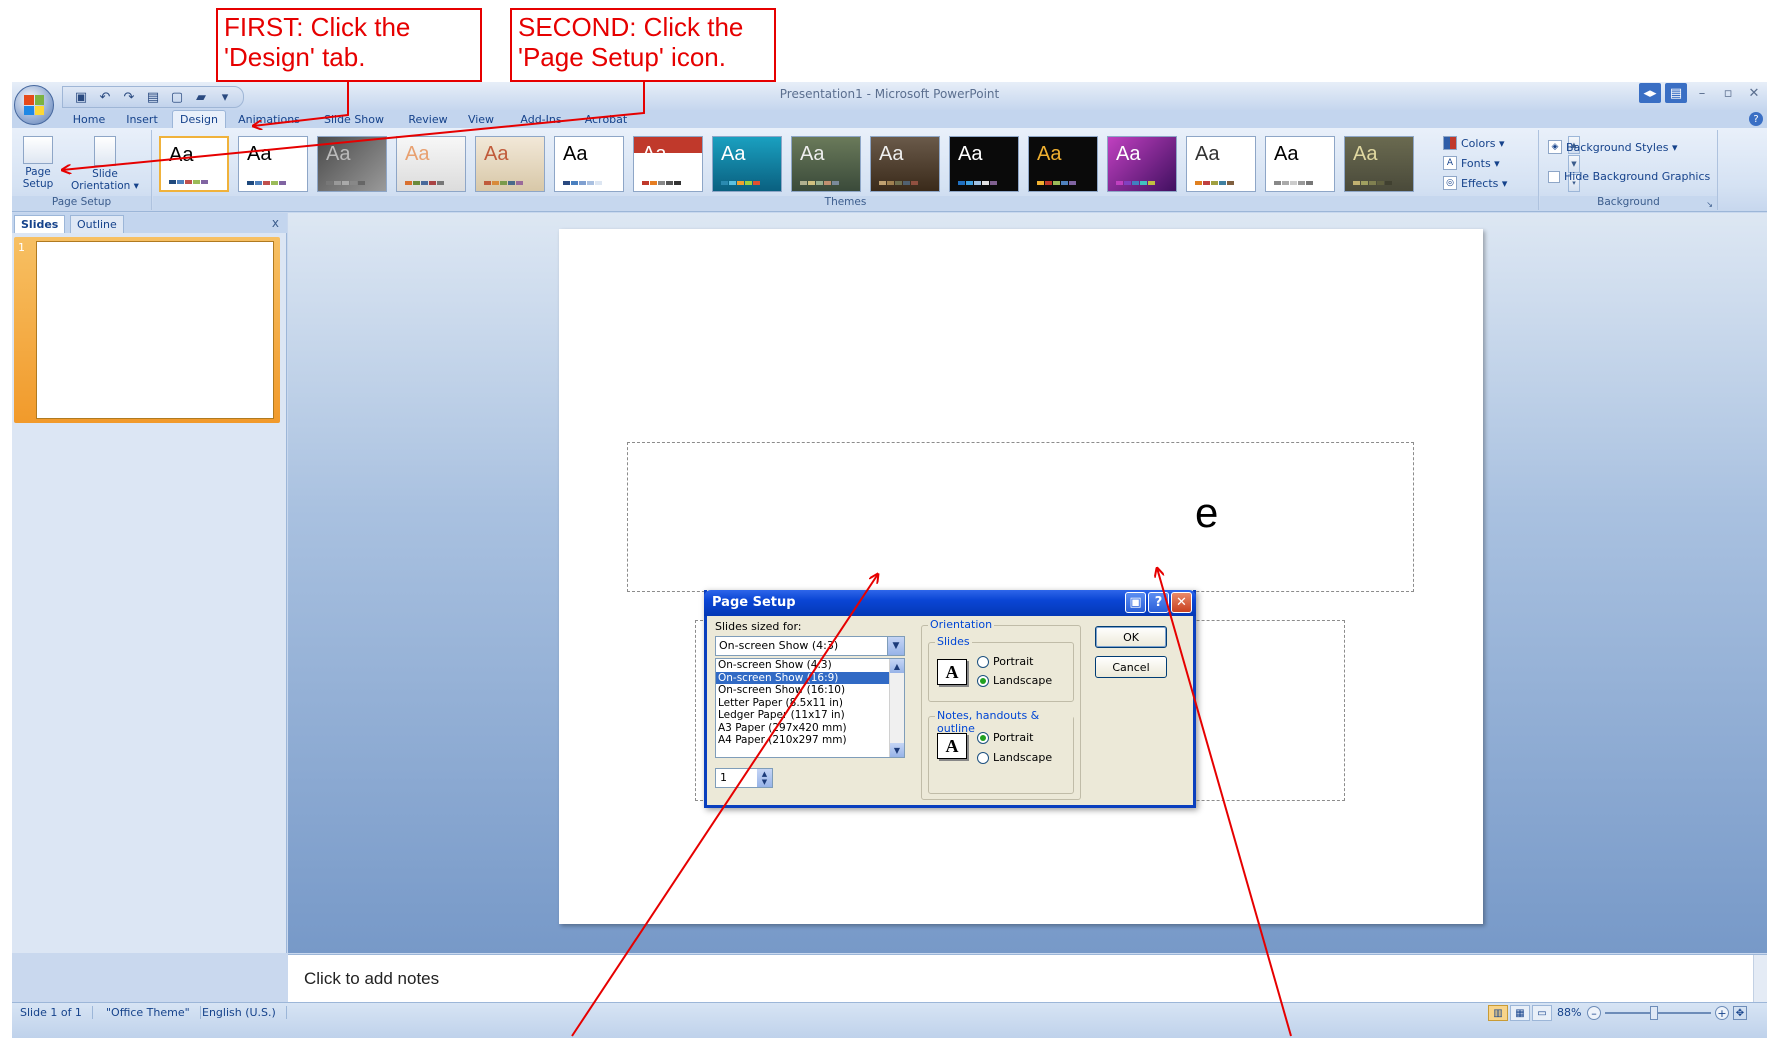 The width and height of the screenshot is (1767, 1038). What do you see at coordinates (950, 603) in the screenshot?
I see `dialog-title-bar: Page Setup ▣ ? ✕` at bounding box center [950, 603].